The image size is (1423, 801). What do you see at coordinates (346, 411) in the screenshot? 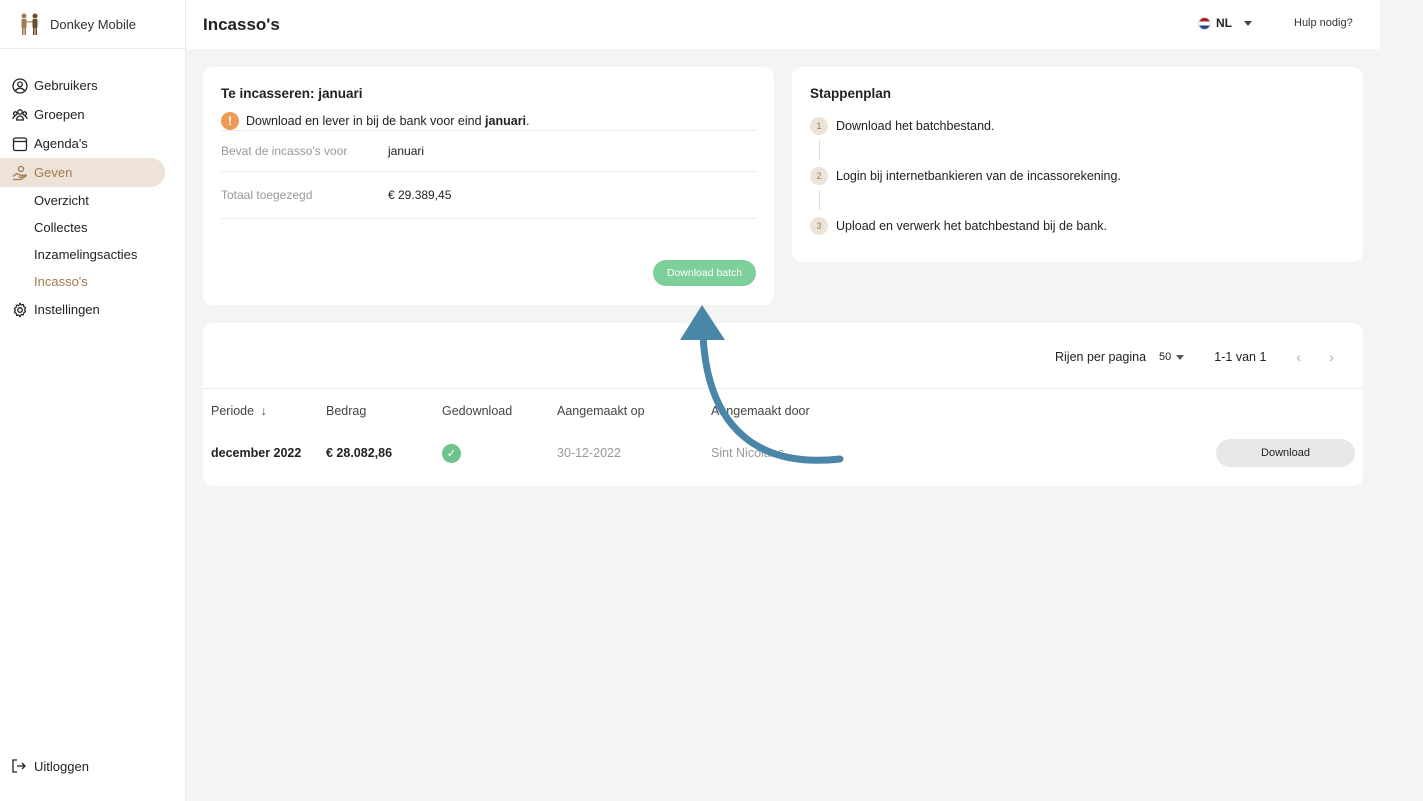
I see `column-header-bedrag: Bedrag` at bounding box center [346, 411].